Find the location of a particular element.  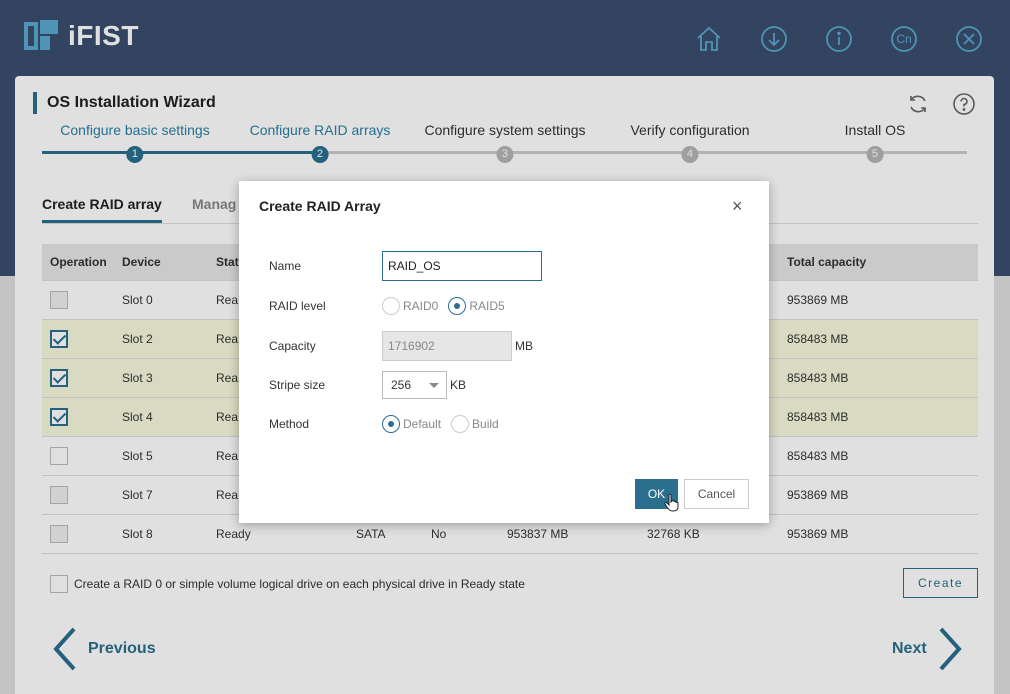

cancel-button: Cancel is located at coordinates (716, 494).